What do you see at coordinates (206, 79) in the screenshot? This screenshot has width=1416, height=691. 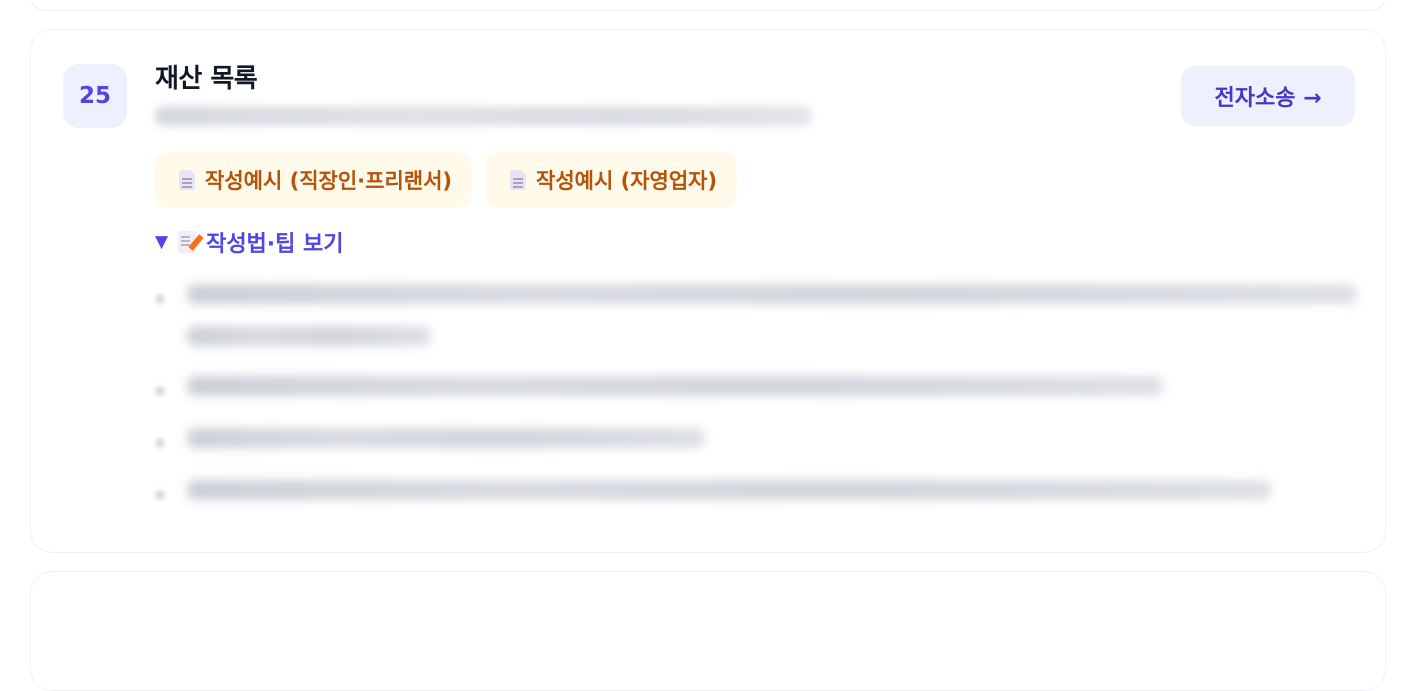 I see `item-title: 재산 목록` at bounding box center [206, 79].